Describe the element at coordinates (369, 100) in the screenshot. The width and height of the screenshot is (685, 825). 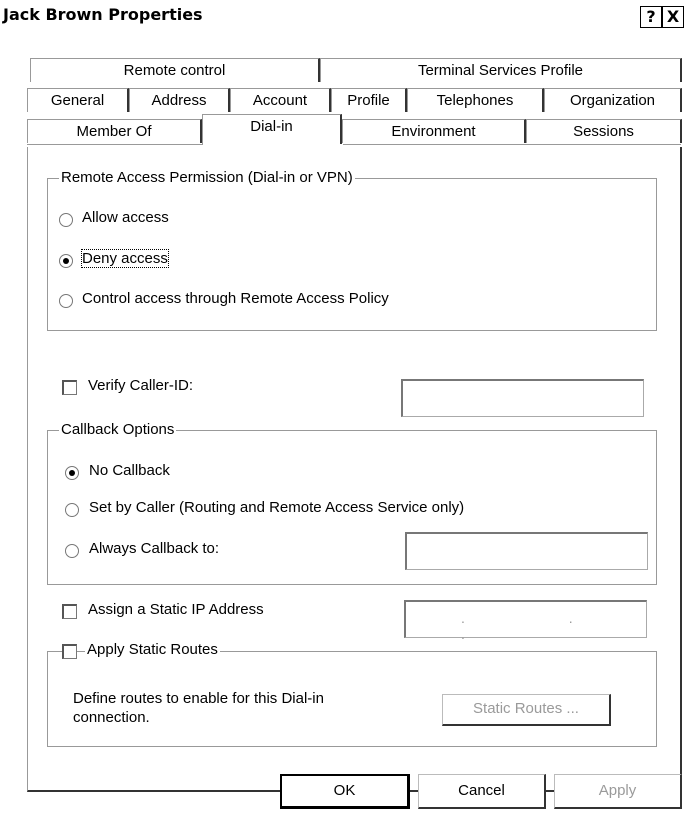
I see `tab-profile: Profile` at that location.